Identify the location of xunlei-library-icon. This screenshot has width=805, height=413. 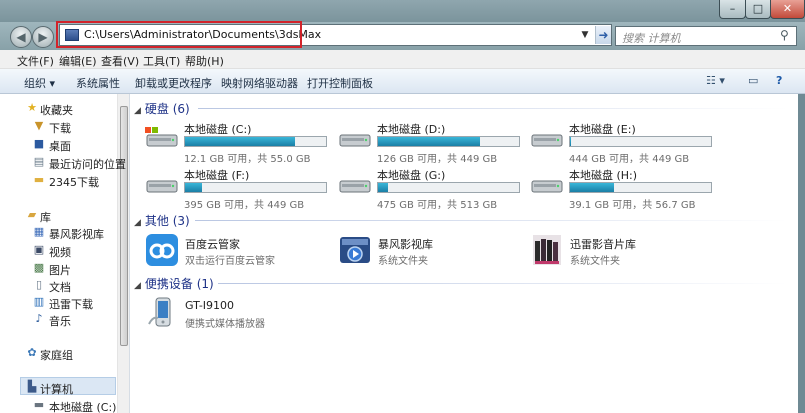
(547, 250).